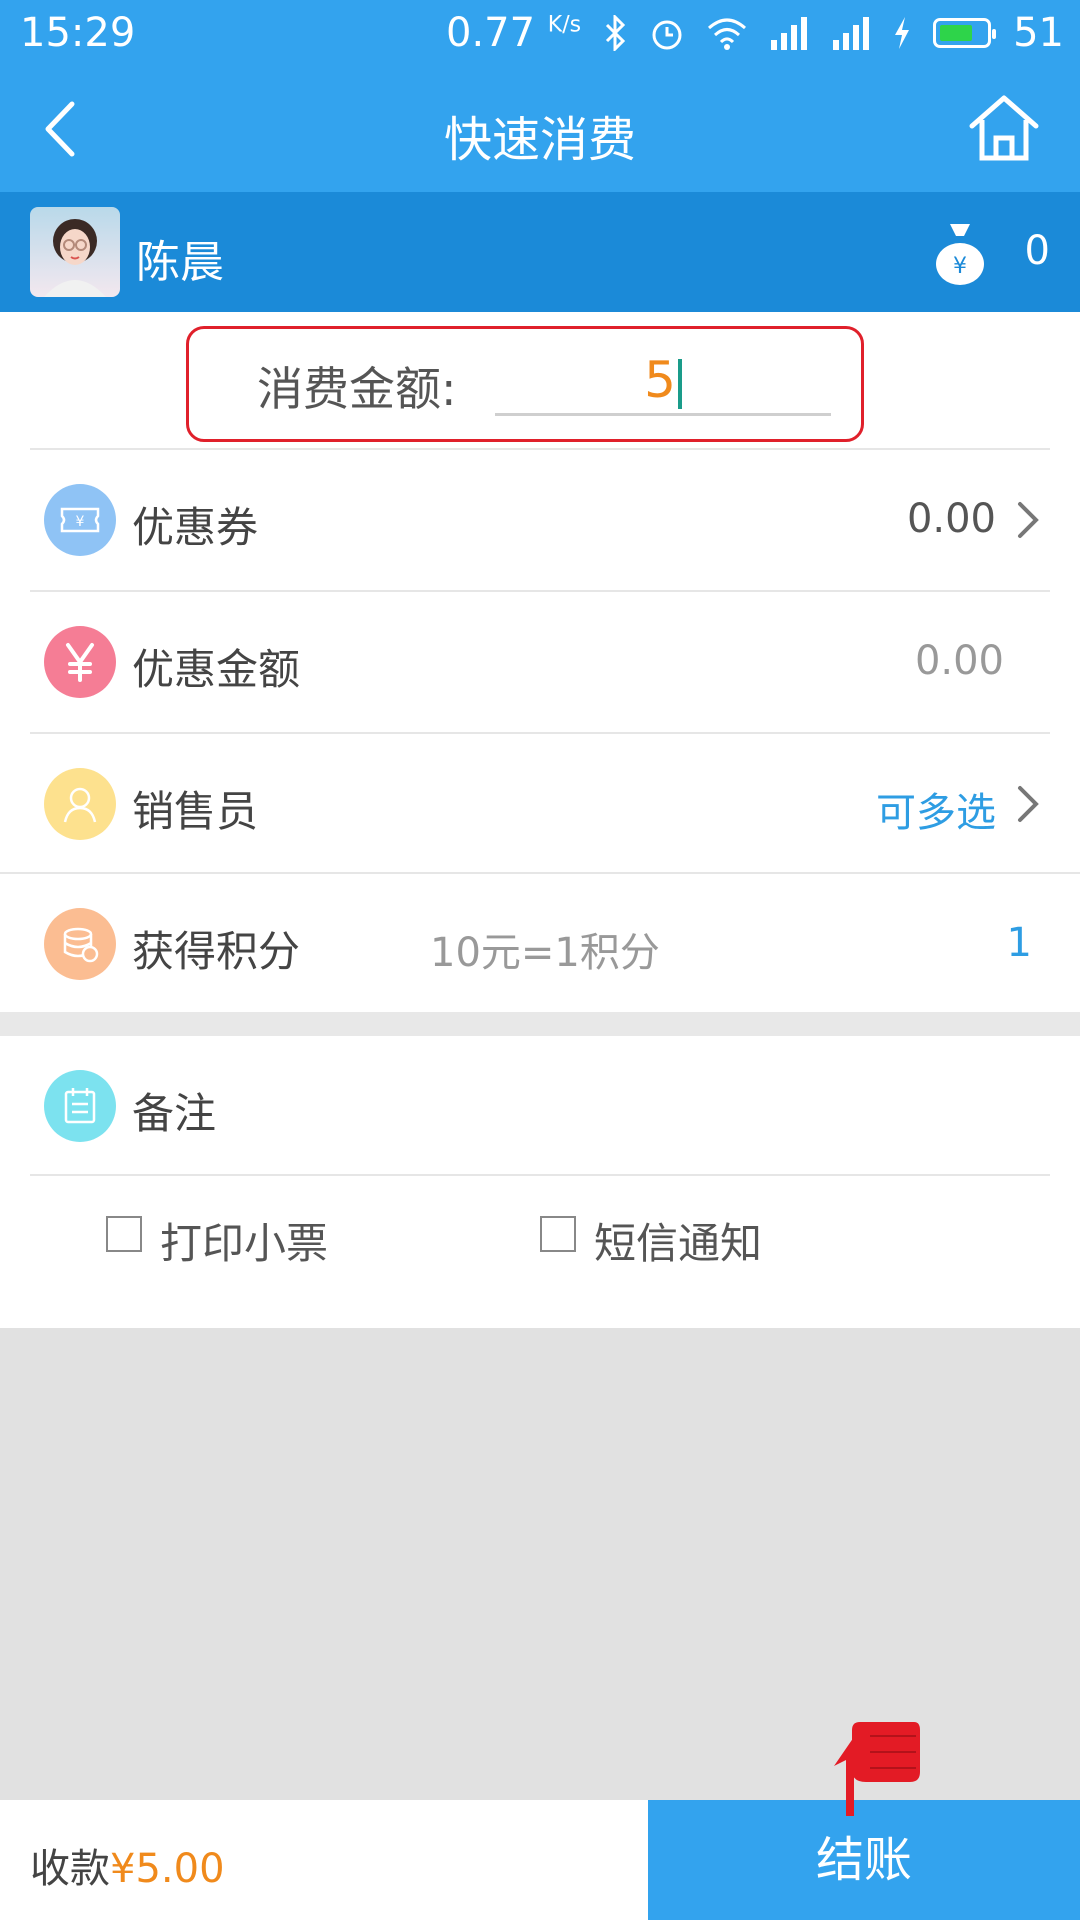 This screenshot has width=1080, height=1920. Describe the element at coordinates (965, 33) in the screenshot. I see `battery-icon` at that location.